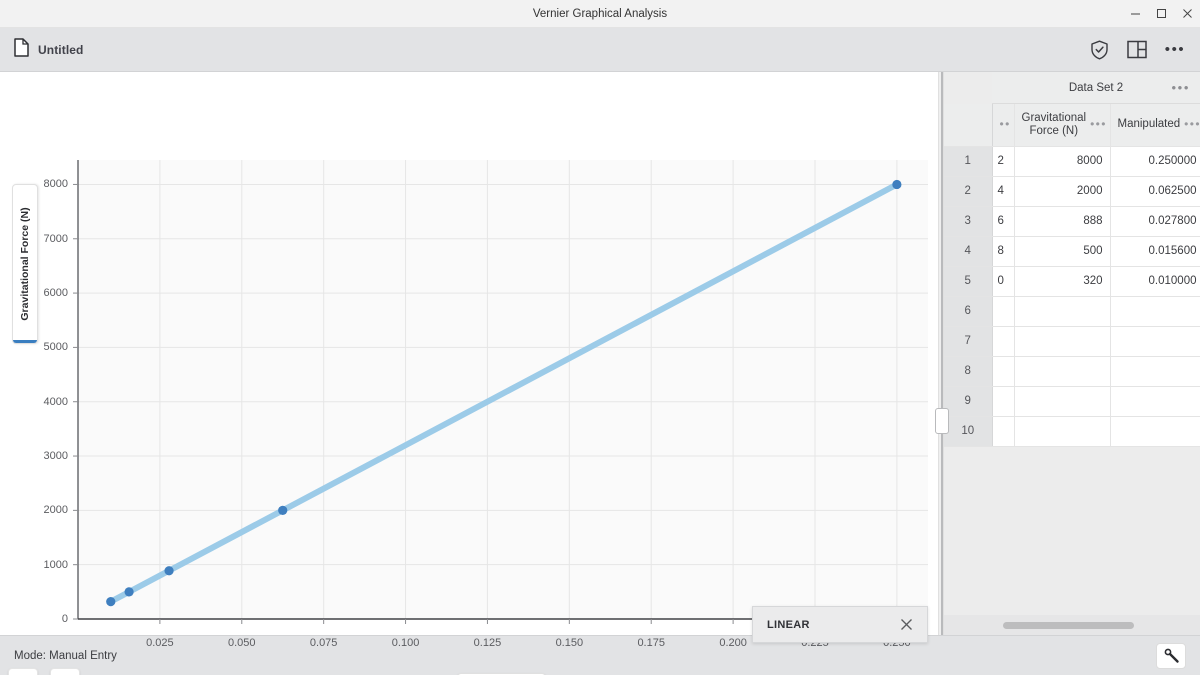 This screenshot has height=675, width=1200. I want to click on row-index-cell: 8, so click(968, 371).